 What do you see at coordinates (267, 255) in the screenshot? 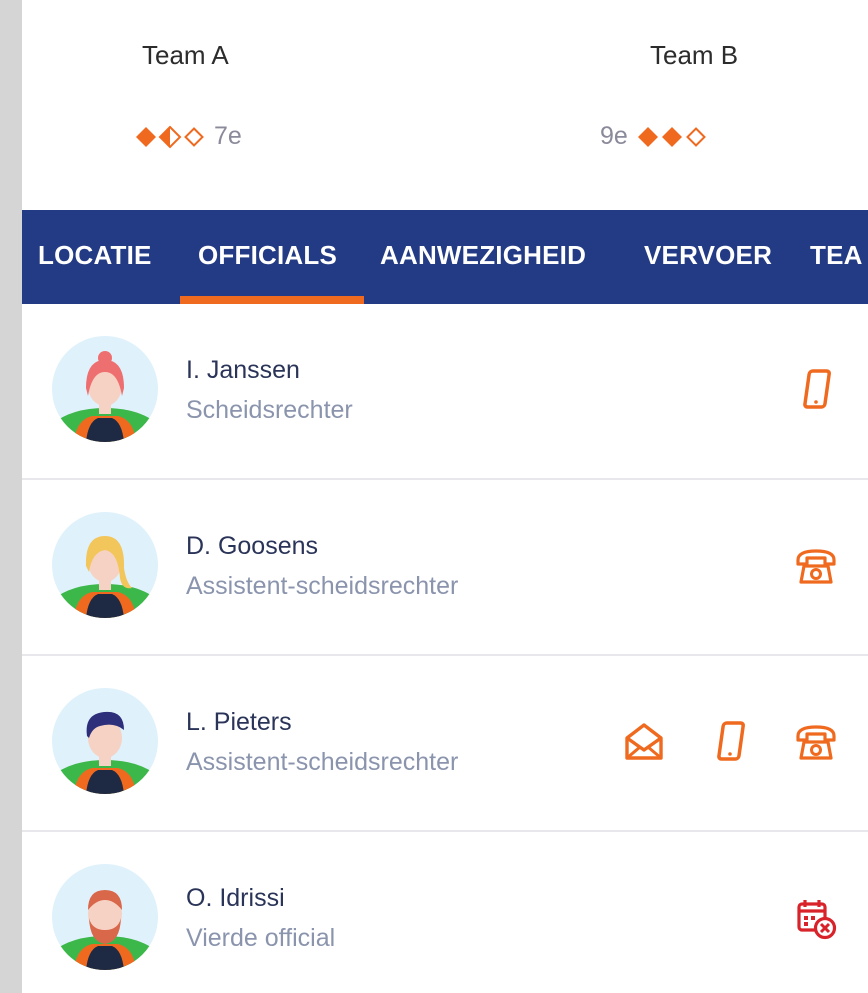
I see `tab-officials: OFFICIALS` at bounding box center [267, 255].